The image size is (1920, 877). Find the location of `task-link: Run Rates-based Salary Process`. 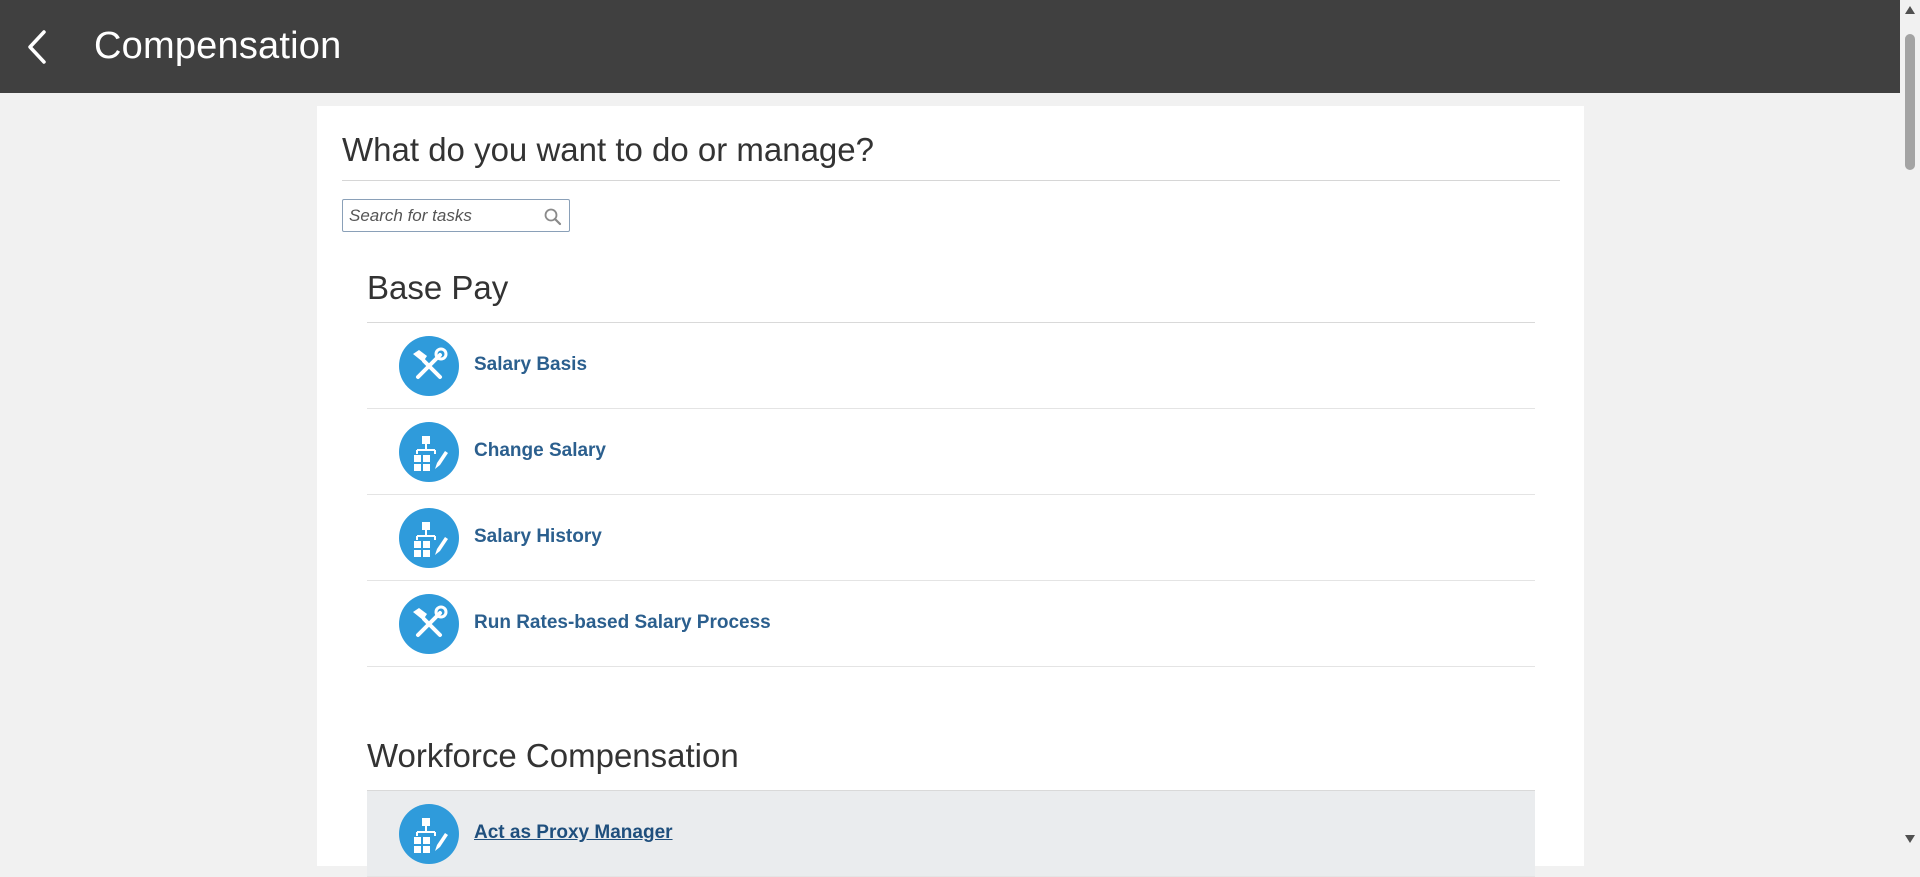

task-link: Run Rates-based Salary Process is located at coordinates (622, 623).